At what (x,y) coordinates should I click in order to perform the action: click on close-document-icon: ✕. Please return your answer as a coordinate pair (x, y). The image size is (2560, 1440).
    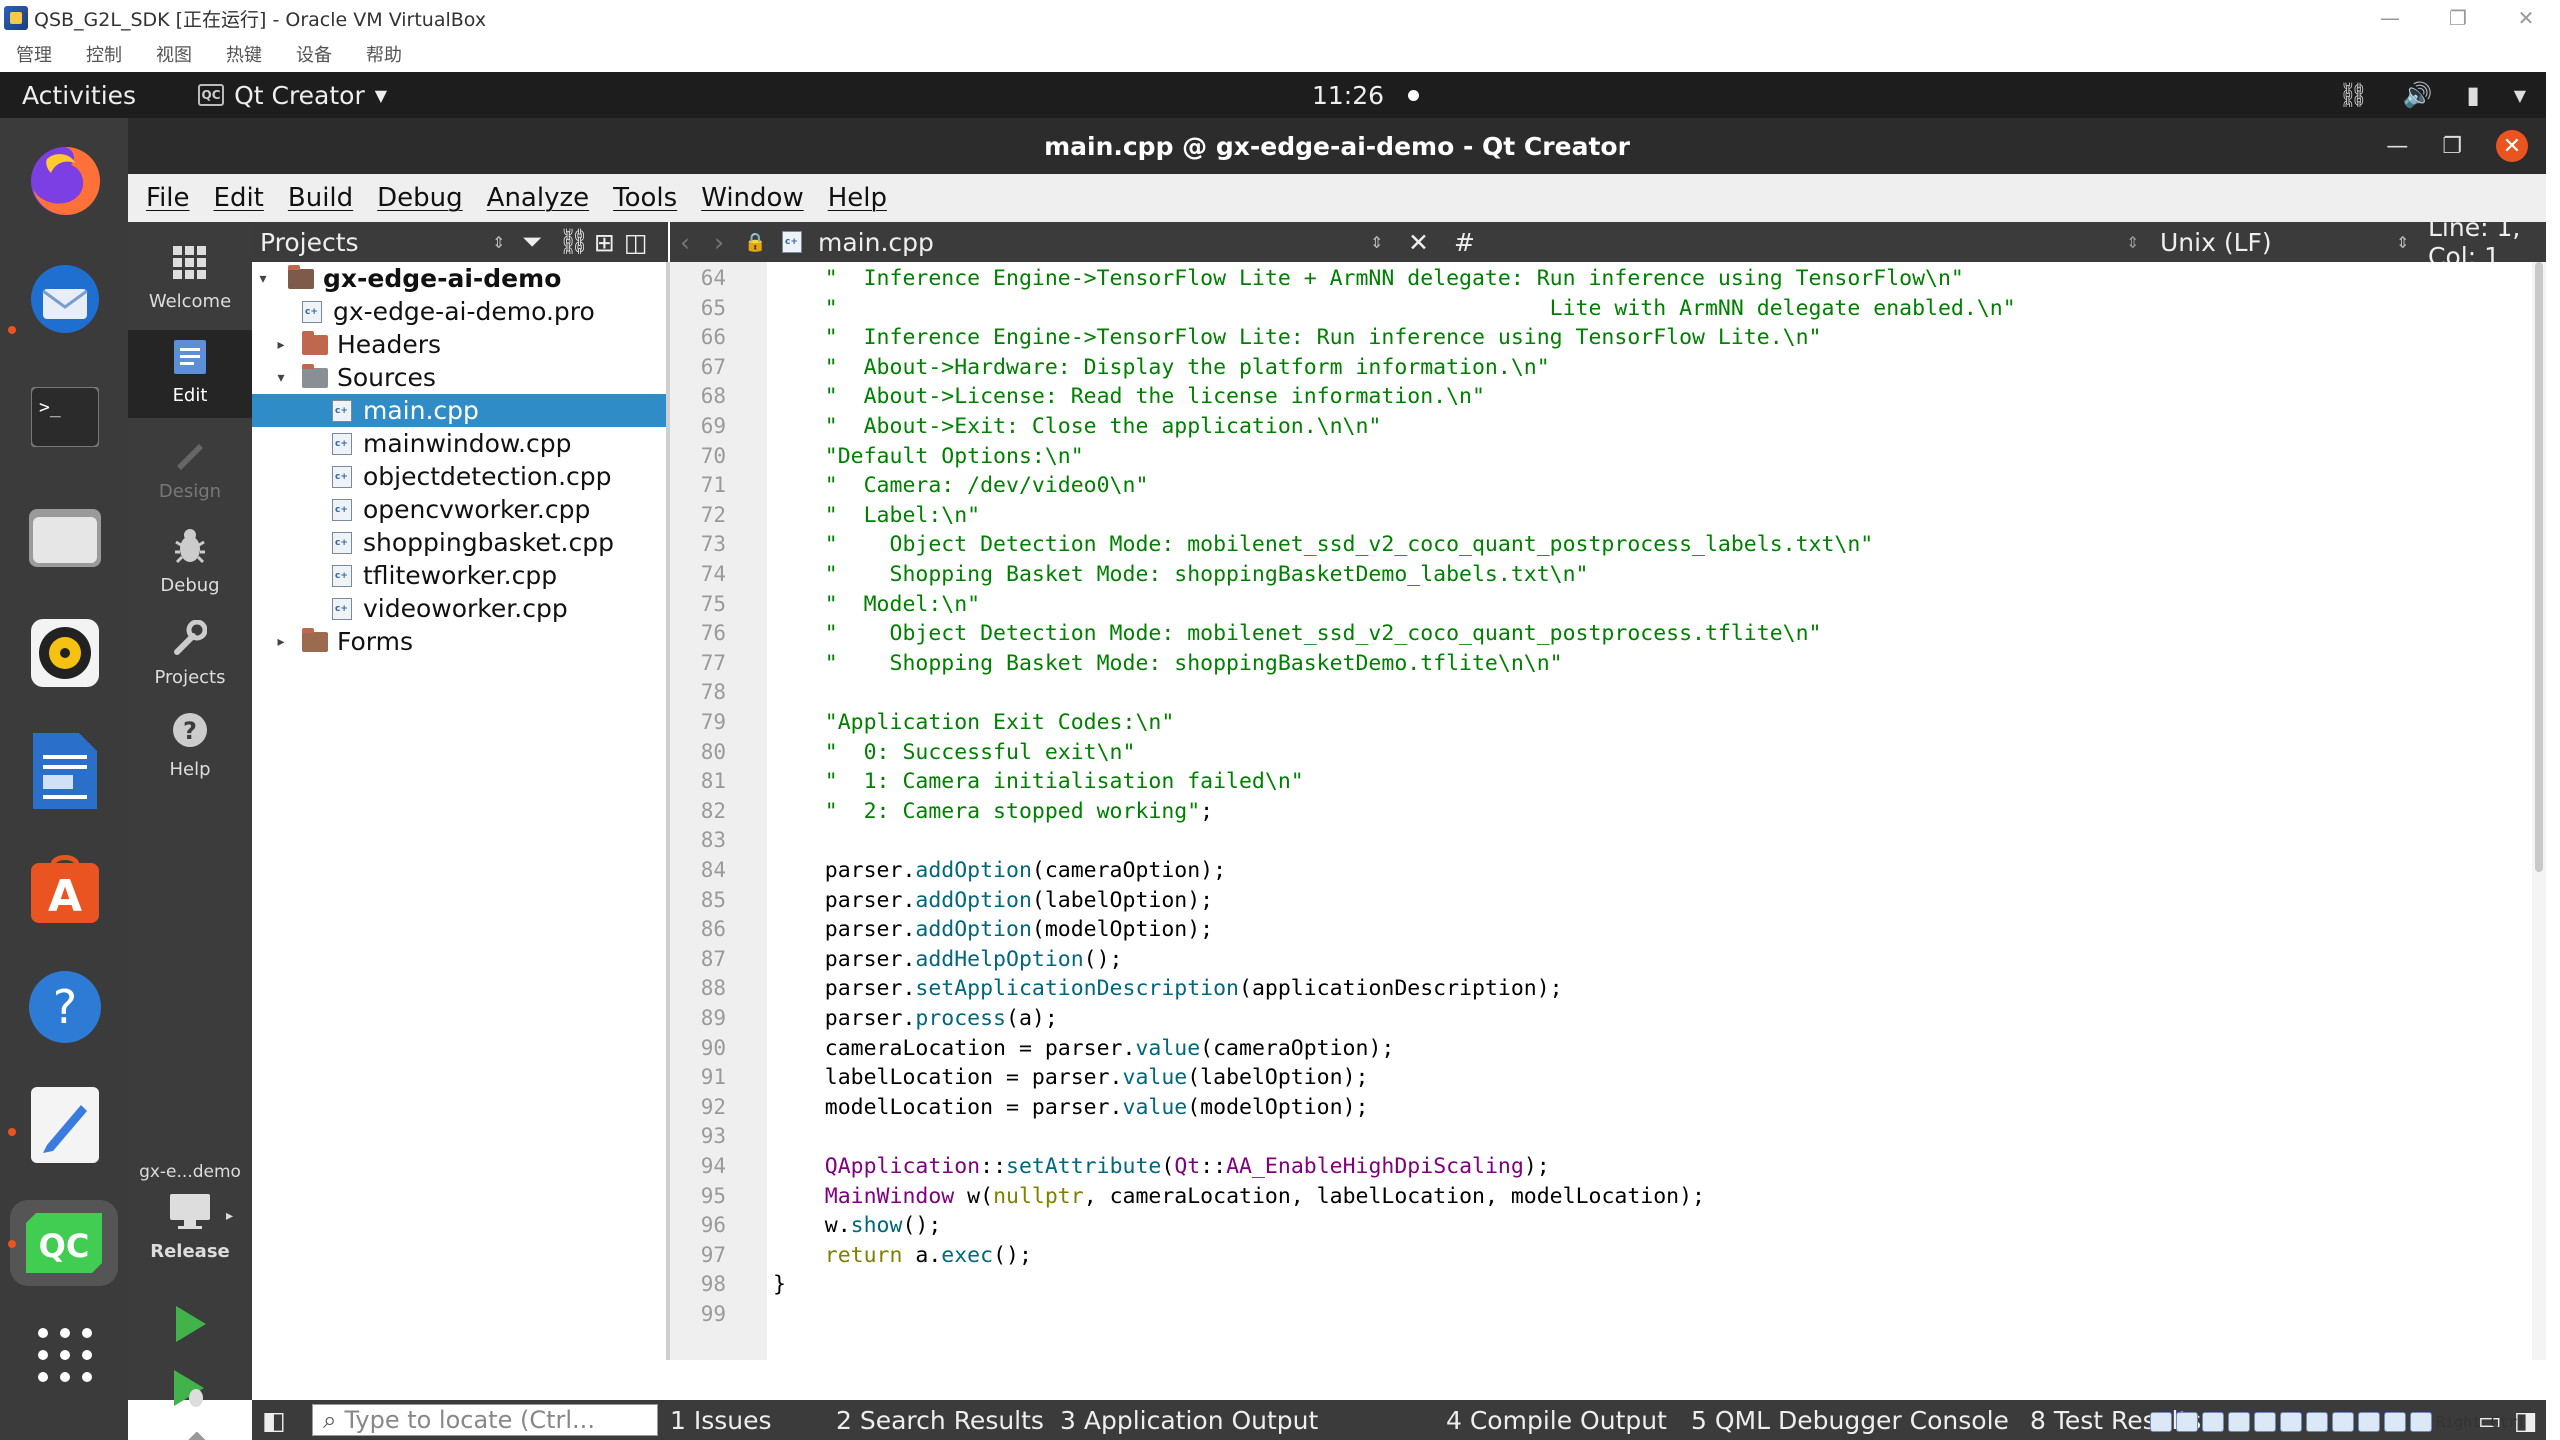
    Looking at the image, I should click on (1418, 242).